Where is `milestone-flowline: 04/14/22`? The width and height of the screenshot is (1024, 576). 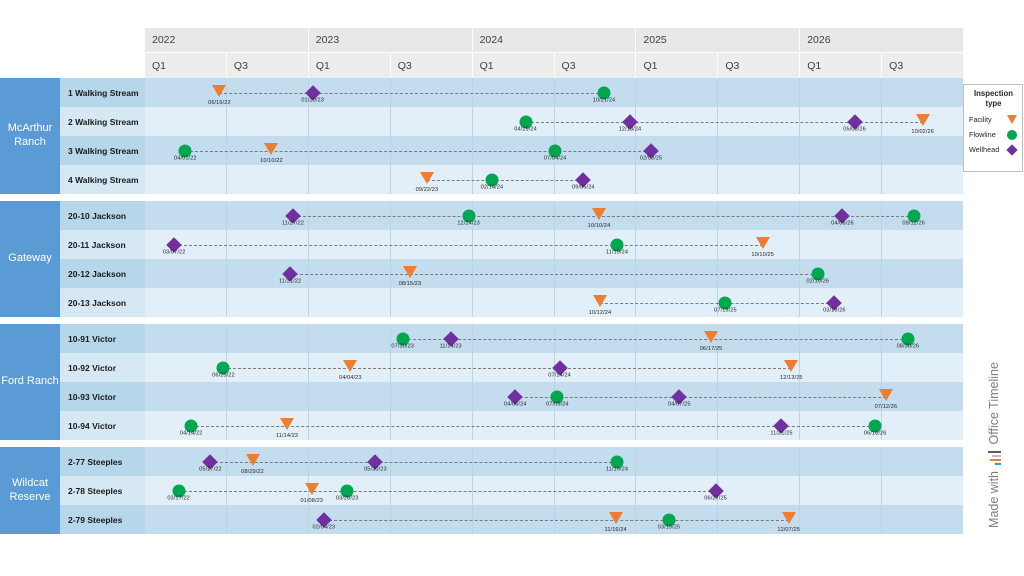 milestone-flowline: 04/14/22 is located at coordinates (191, 427).